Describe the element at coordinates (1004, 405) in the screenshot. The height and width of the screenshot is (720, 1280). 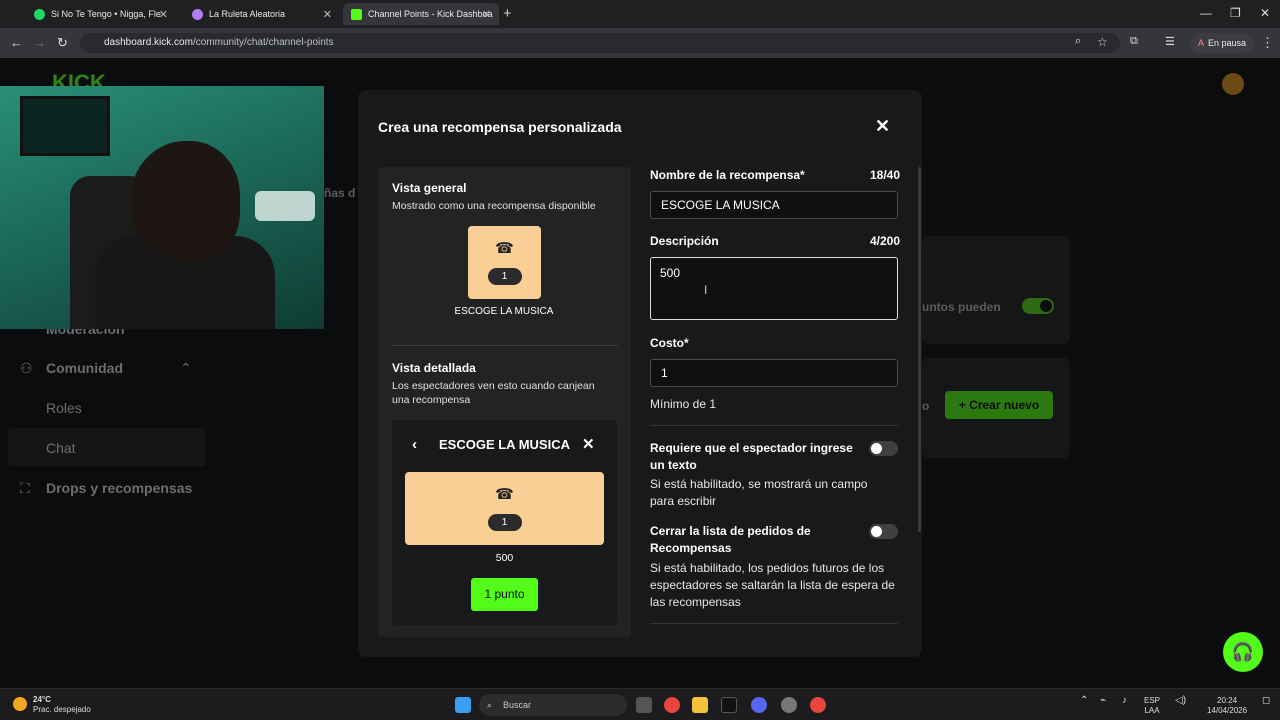
I see `create-new-label: Crear nuevo` at that location.